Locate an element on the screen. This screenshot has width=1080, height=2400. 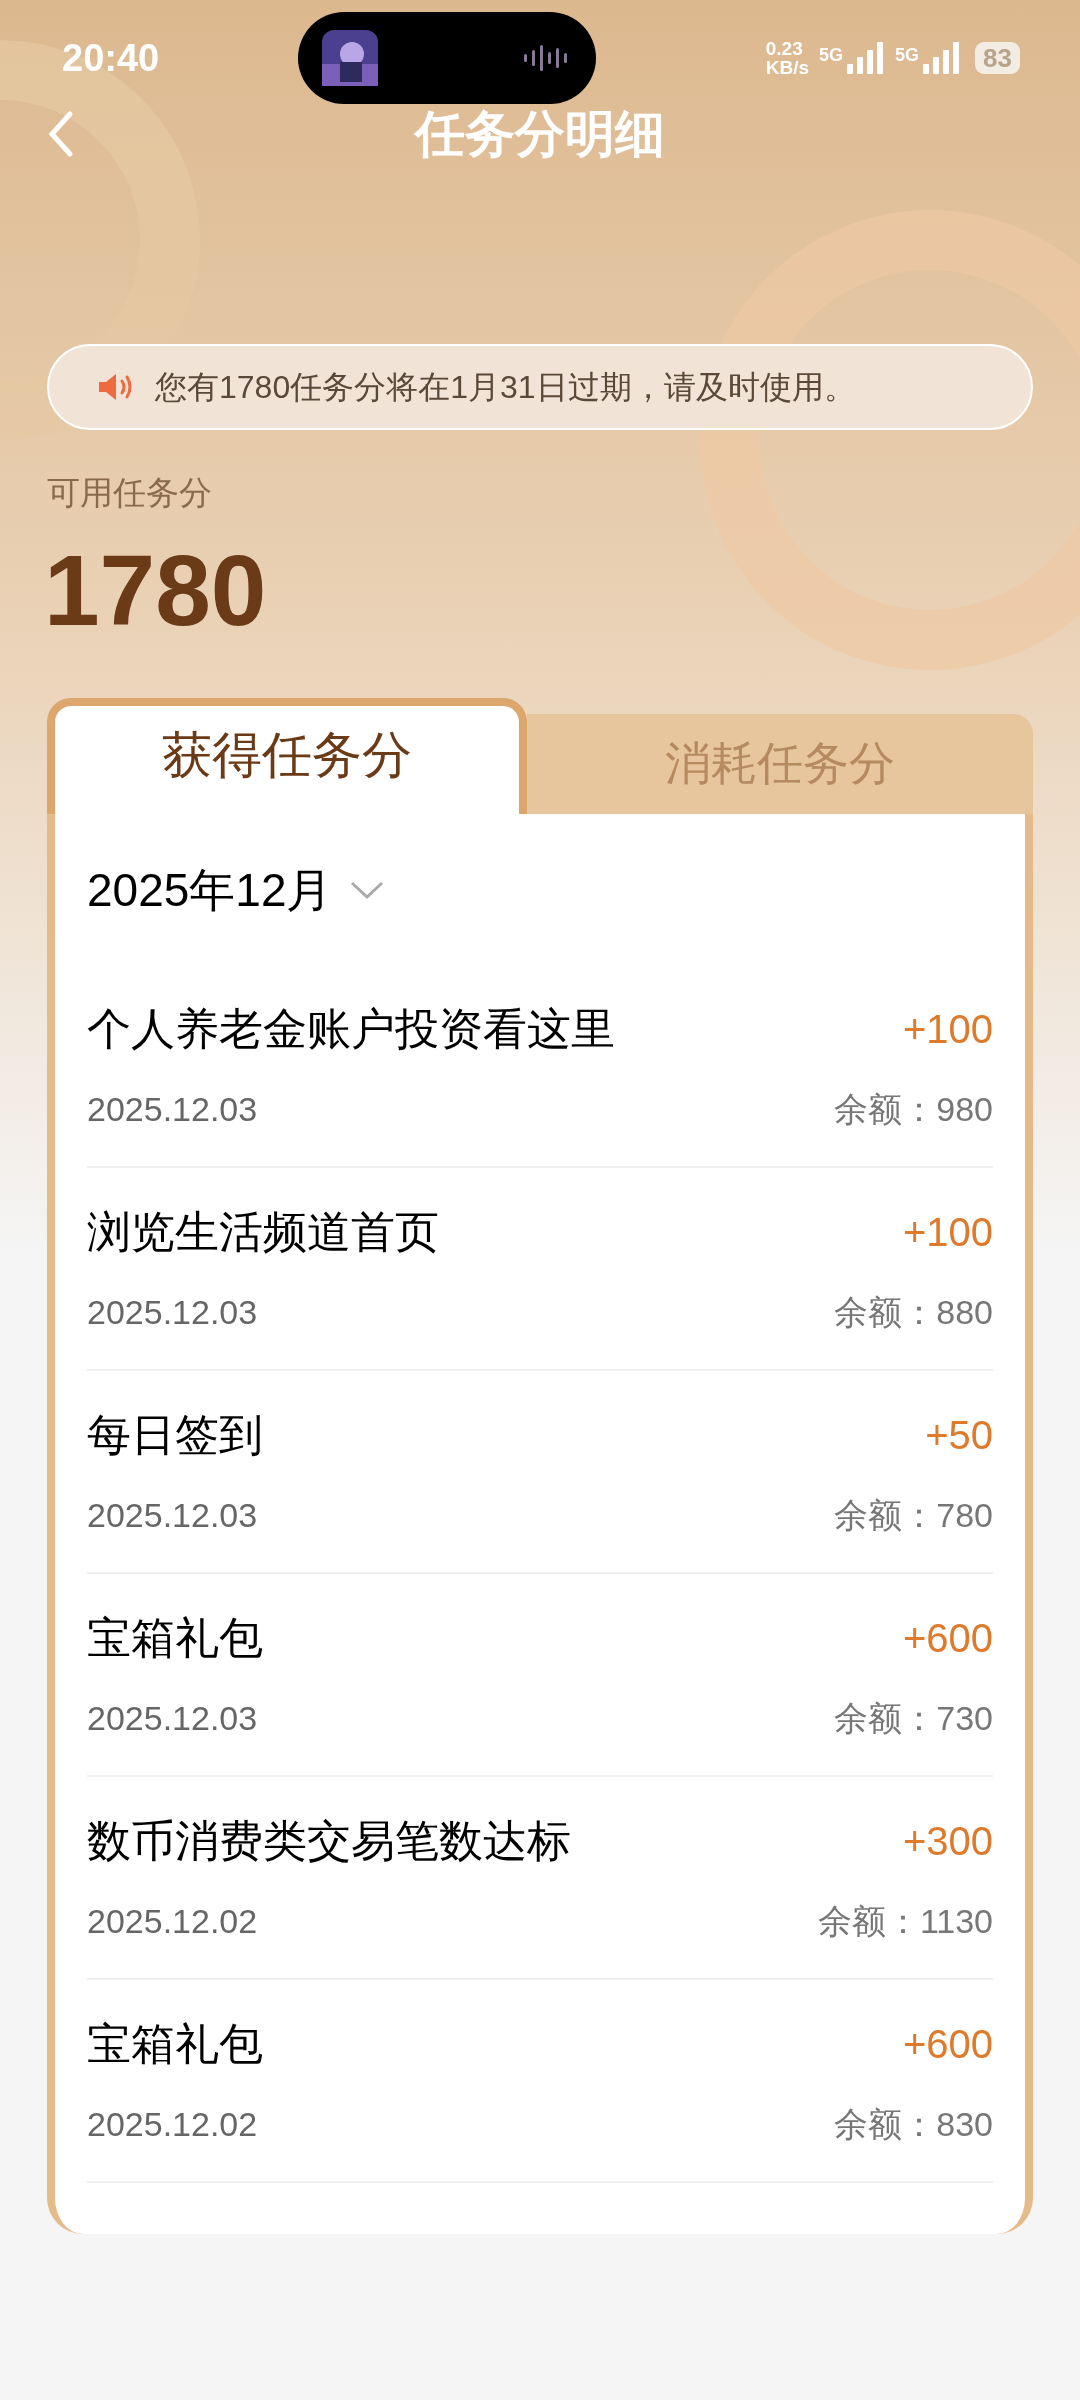
record-balance: 余额：730 is located at coordinates (913, 1718).